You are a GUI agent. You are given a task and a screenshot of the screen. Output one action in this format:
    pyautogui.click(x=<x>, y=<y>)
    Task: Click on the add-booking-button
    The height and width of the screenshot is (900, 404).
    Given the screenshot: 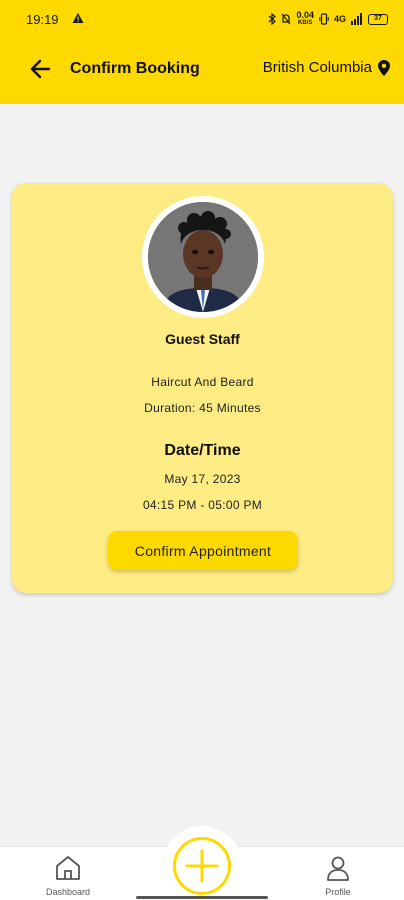 What is the action you would take?
    pyautogui.click(x=202, y=866)
    